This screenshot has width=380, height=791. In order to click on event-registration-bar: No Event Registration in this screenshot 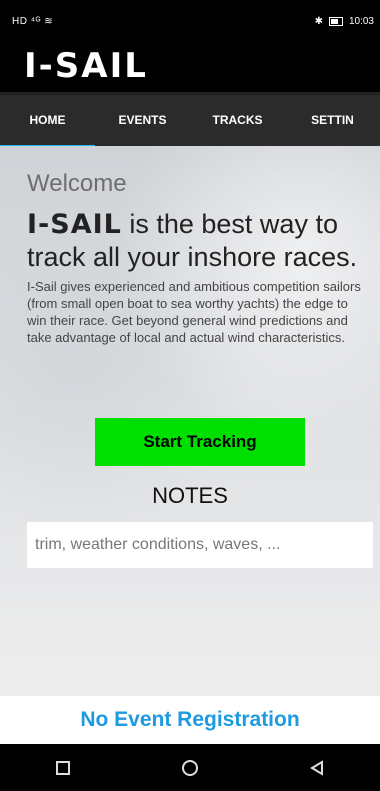, I will do `click(190, 720)`.